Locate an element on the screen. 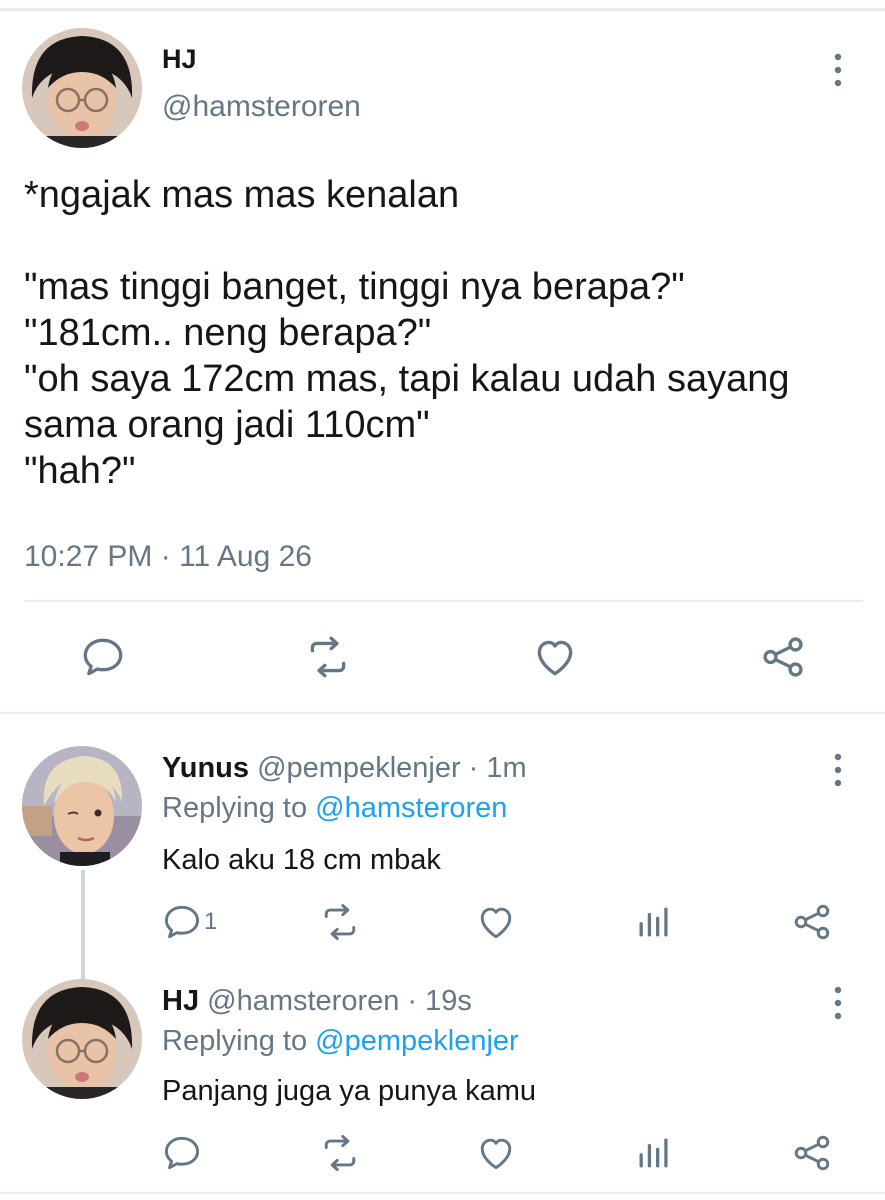 This screenshot has height=1200, width=885. author-meta: @pempeklenjer · 1m is located at coordinates (392, 768).